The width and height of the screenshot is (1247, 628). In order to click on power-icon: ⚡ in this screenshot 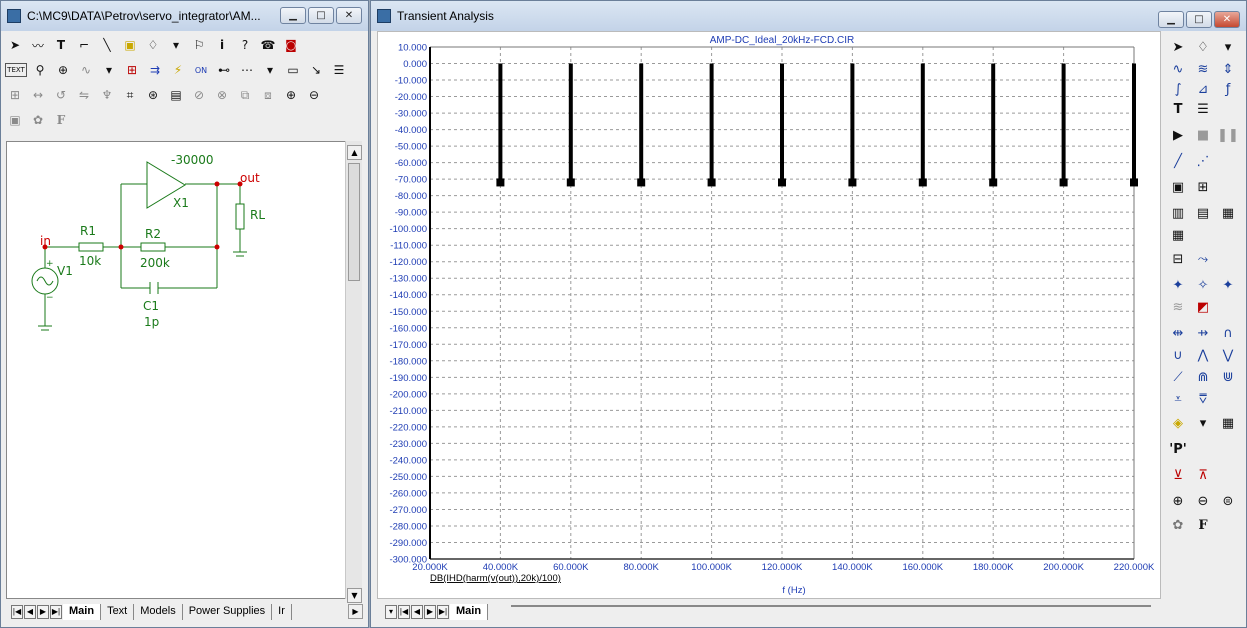, I will do `click(178, 70)`.